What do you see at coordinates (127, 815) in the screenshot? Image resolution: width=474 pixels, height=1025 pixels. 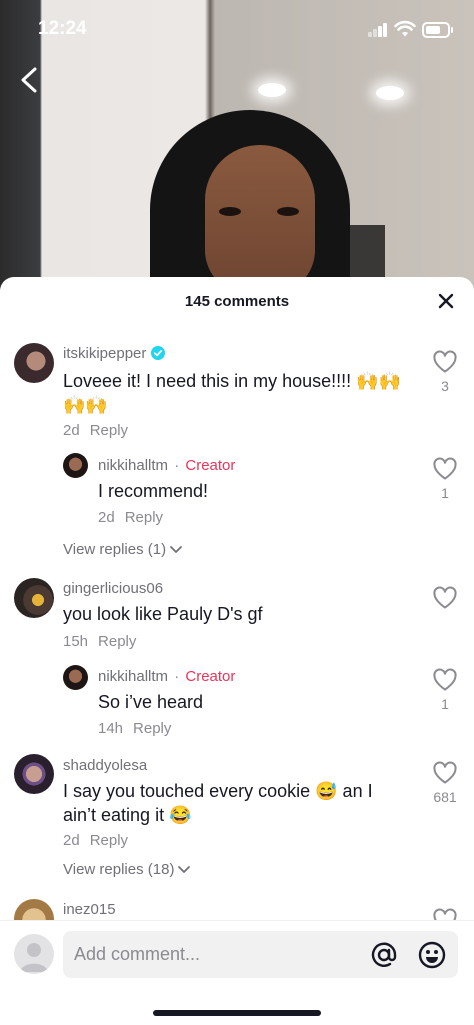 I see `comment-text-line: ain’t eating it 😂` at bounding box center [127, 815].